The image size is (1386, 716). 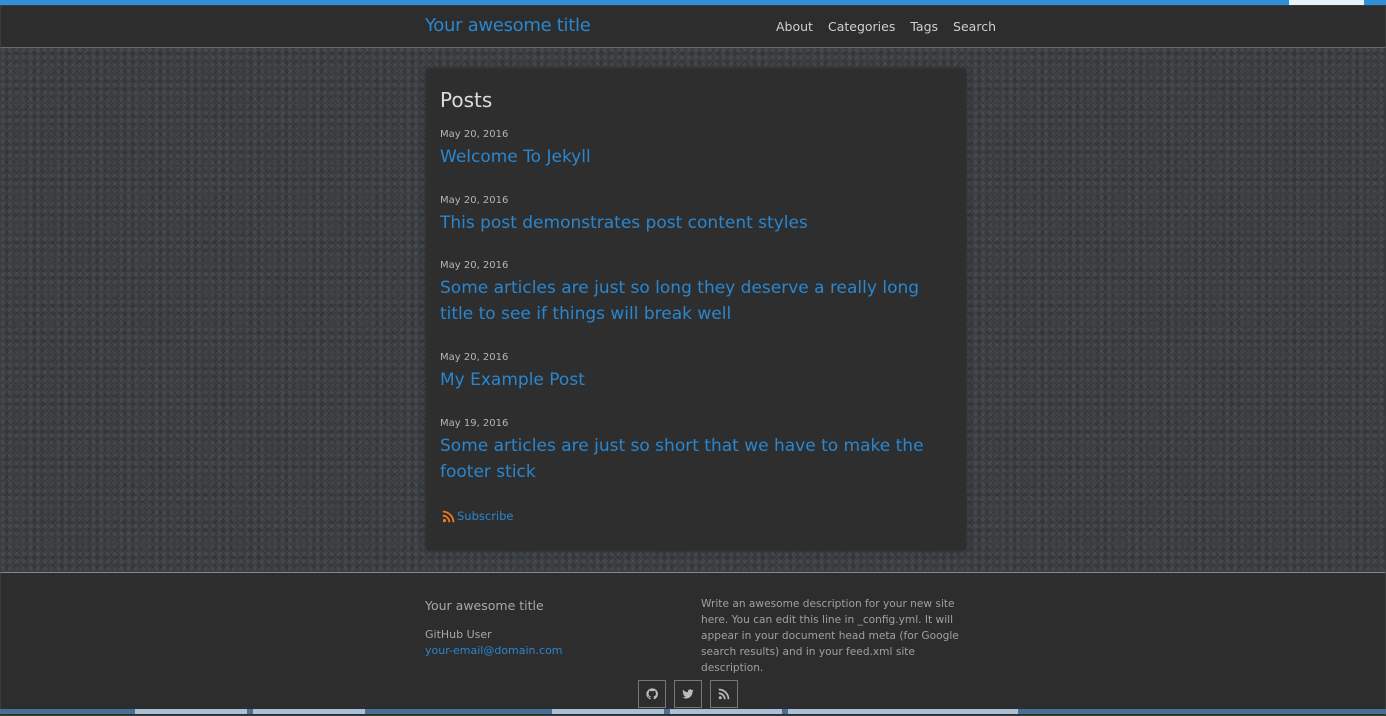 What do you see at coordinates (794, 26) in the screenshot?
I see `nav-about: About` at bounding box center [794, 26].